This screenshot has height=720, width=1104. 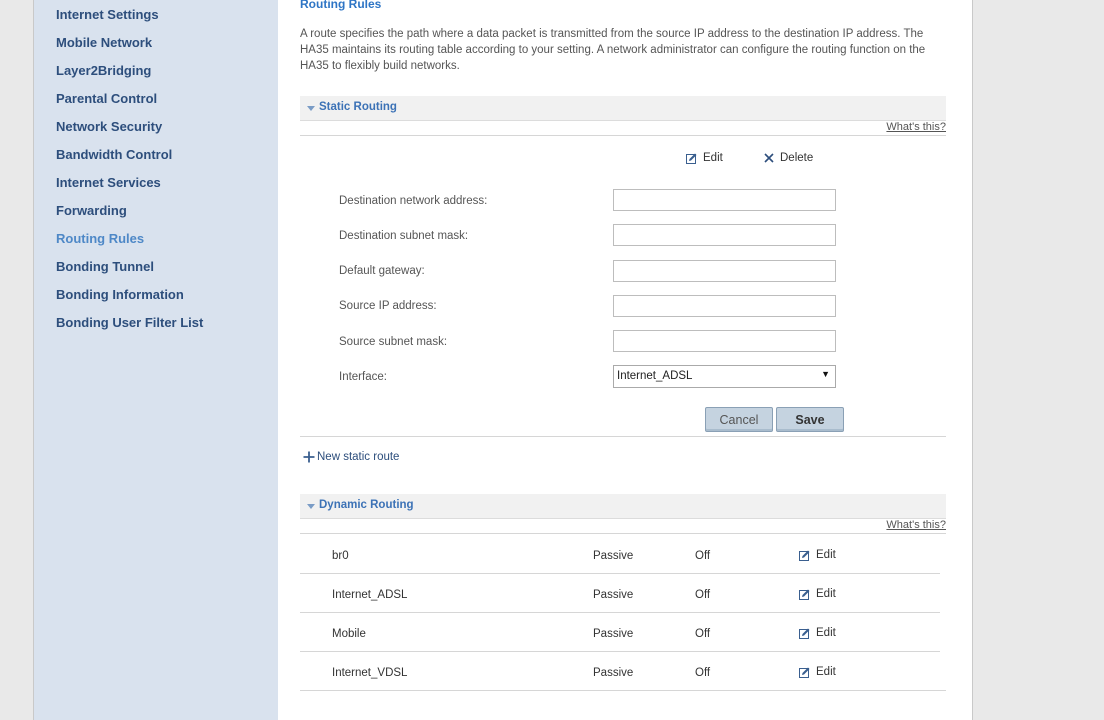 I want to click on dynamic-routing-whats-this-link: What's this?, so click(x=916, y=525).